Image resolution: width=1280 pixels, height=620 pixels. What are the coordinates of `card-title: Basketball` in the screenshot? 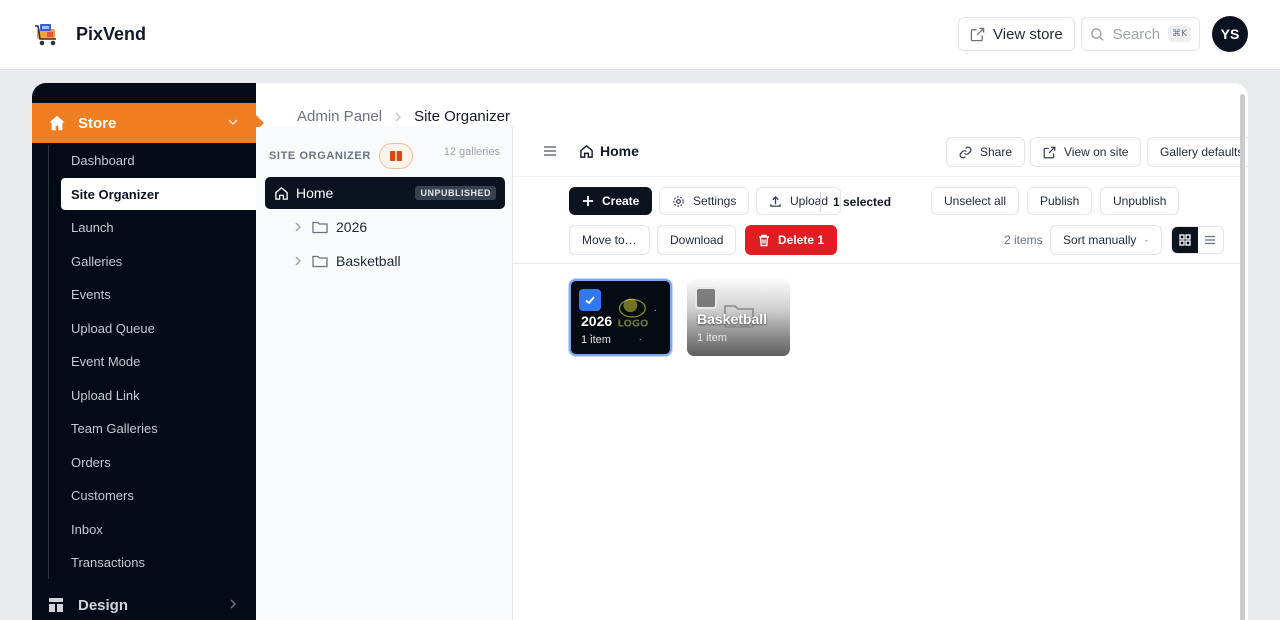 It's located at (732, 319).